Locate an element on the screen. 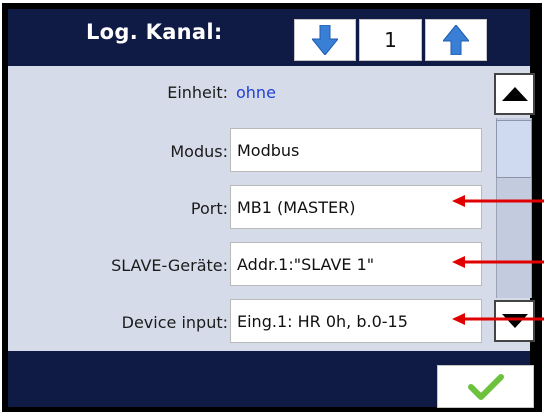  device-input-value: Eing.1: HR 0h, b.0-15 is located at coordinates (322, 321).